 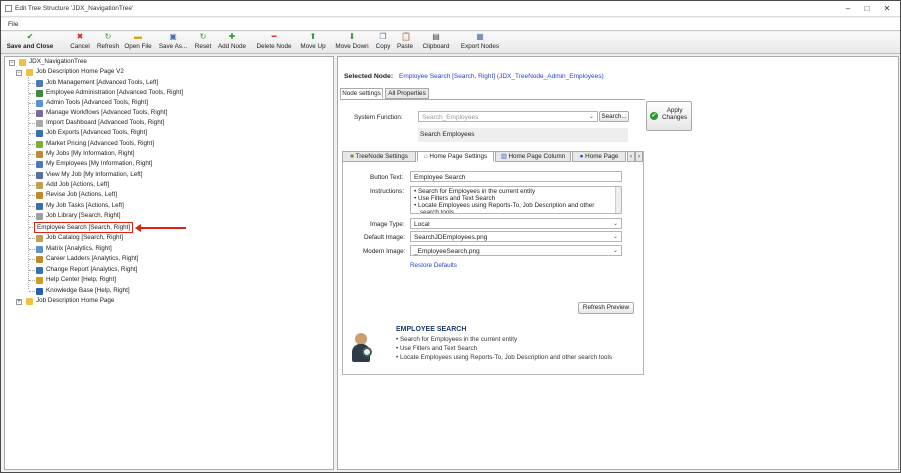 What do you see at coordinates (81, 279) in the screenshot?
I see `tree-node-label: Help Center [Help, Right]` at bounding box center [81, 279].